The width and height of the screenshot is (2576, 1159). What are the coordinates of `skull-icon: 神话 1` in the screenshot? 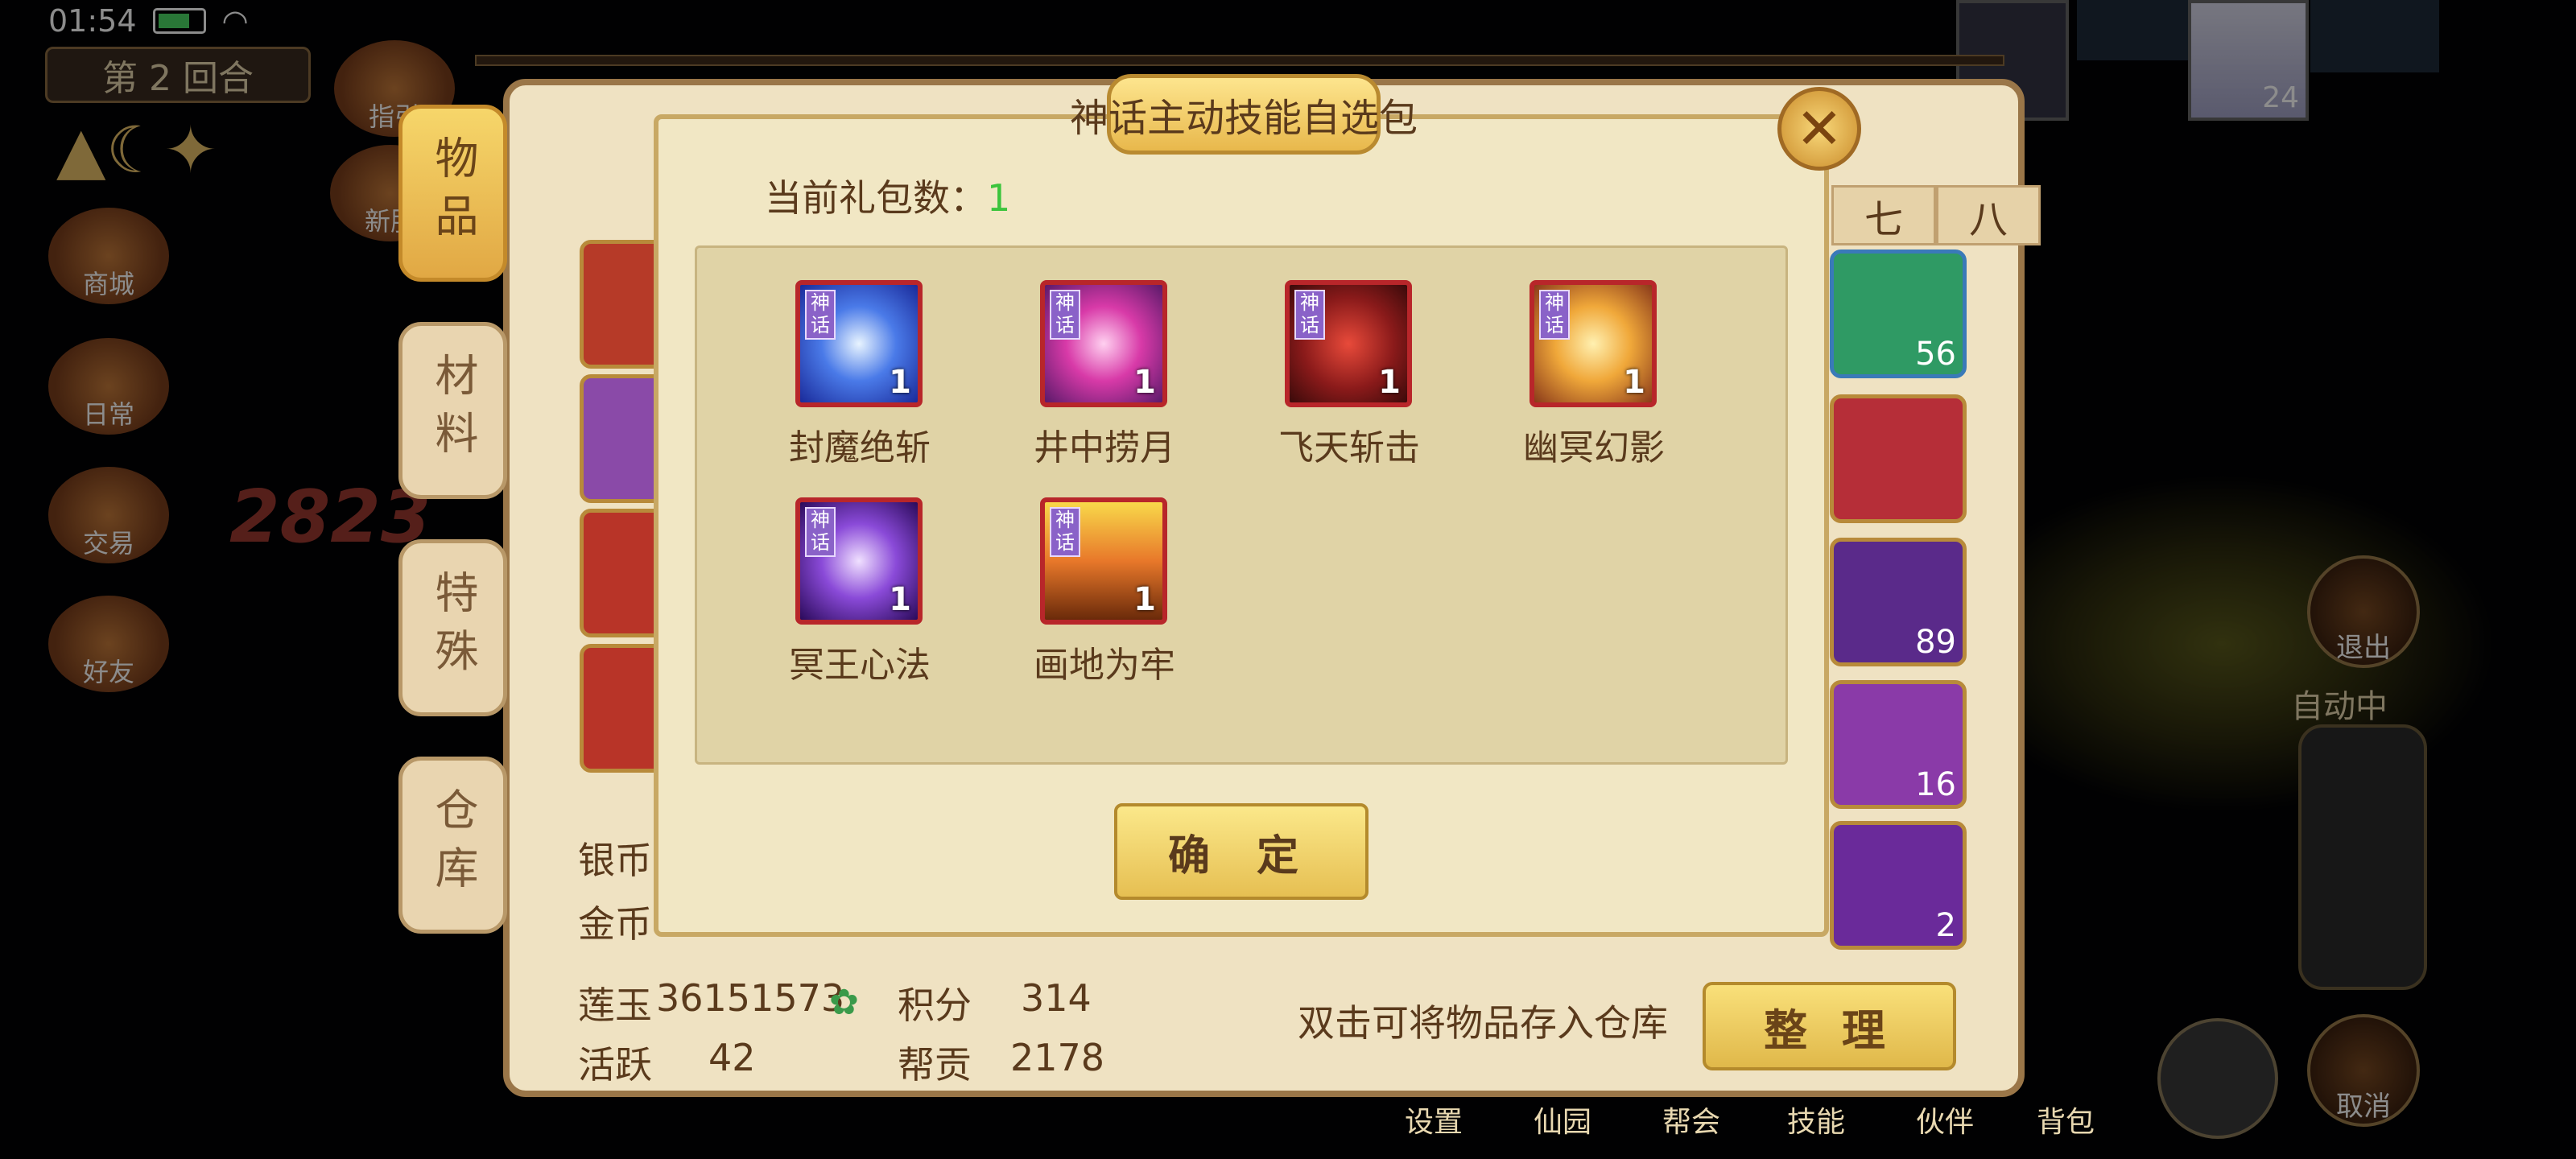 It's located at (859, 561).